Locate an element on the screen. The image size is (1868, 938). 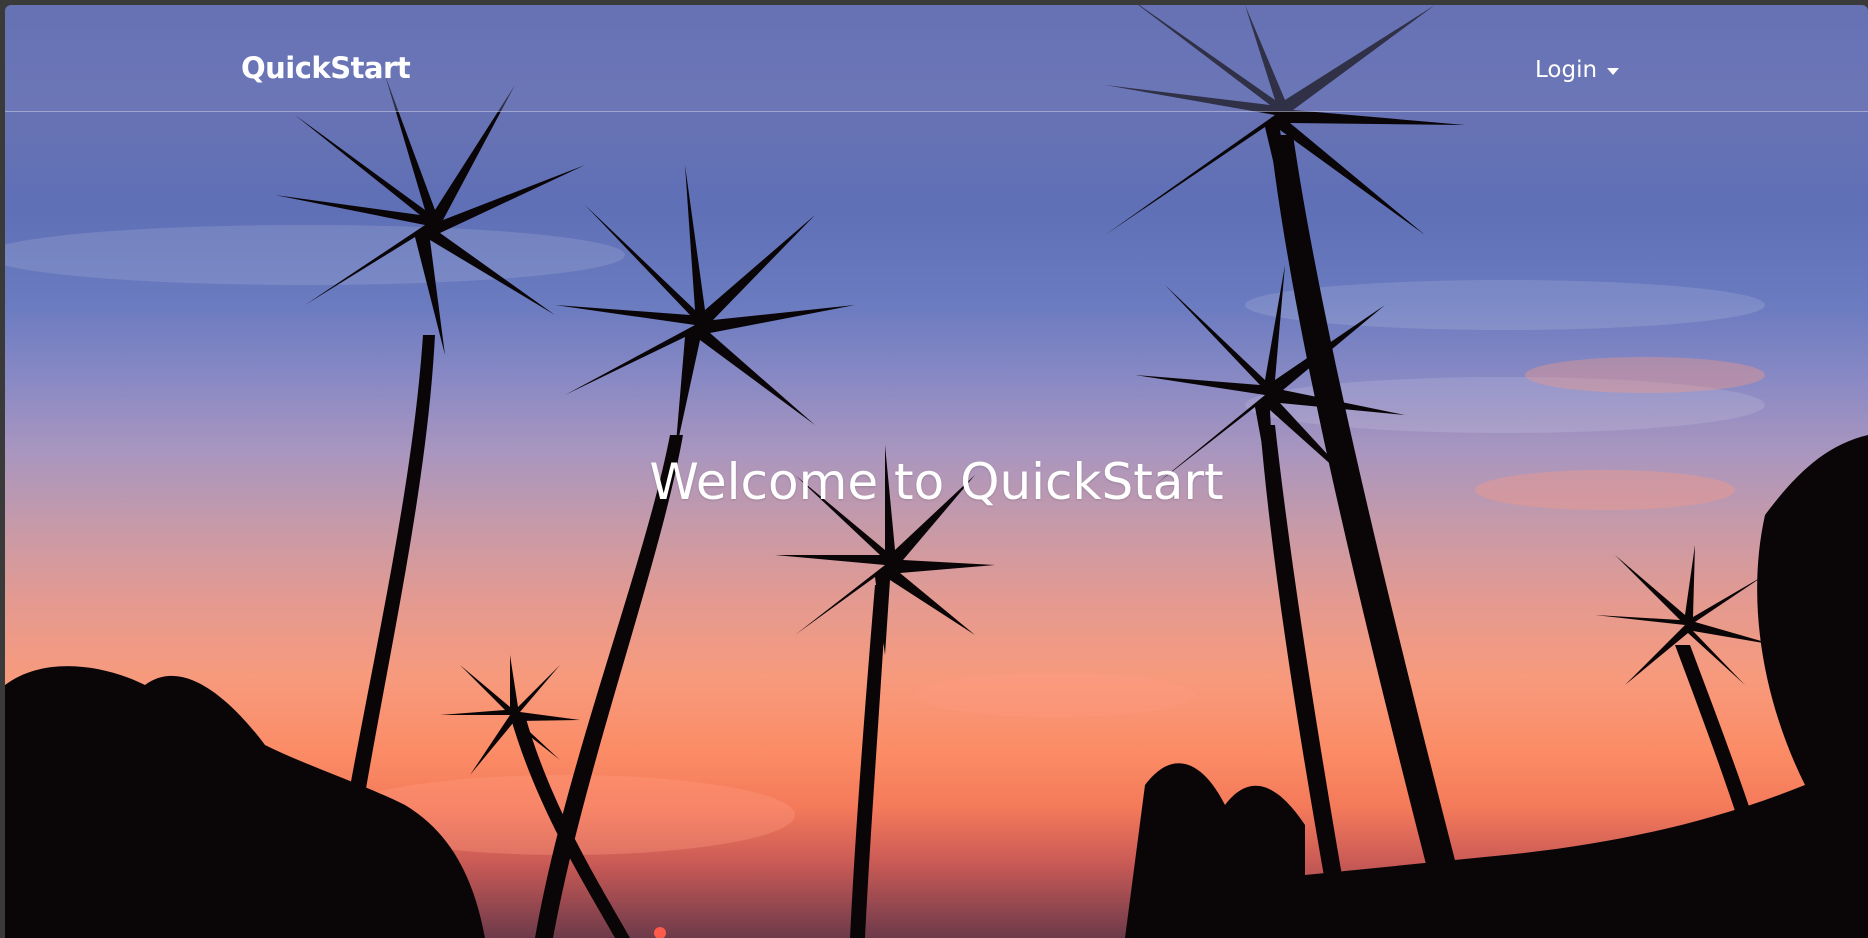
login-label: Login is located at coordinates (1566, 70).